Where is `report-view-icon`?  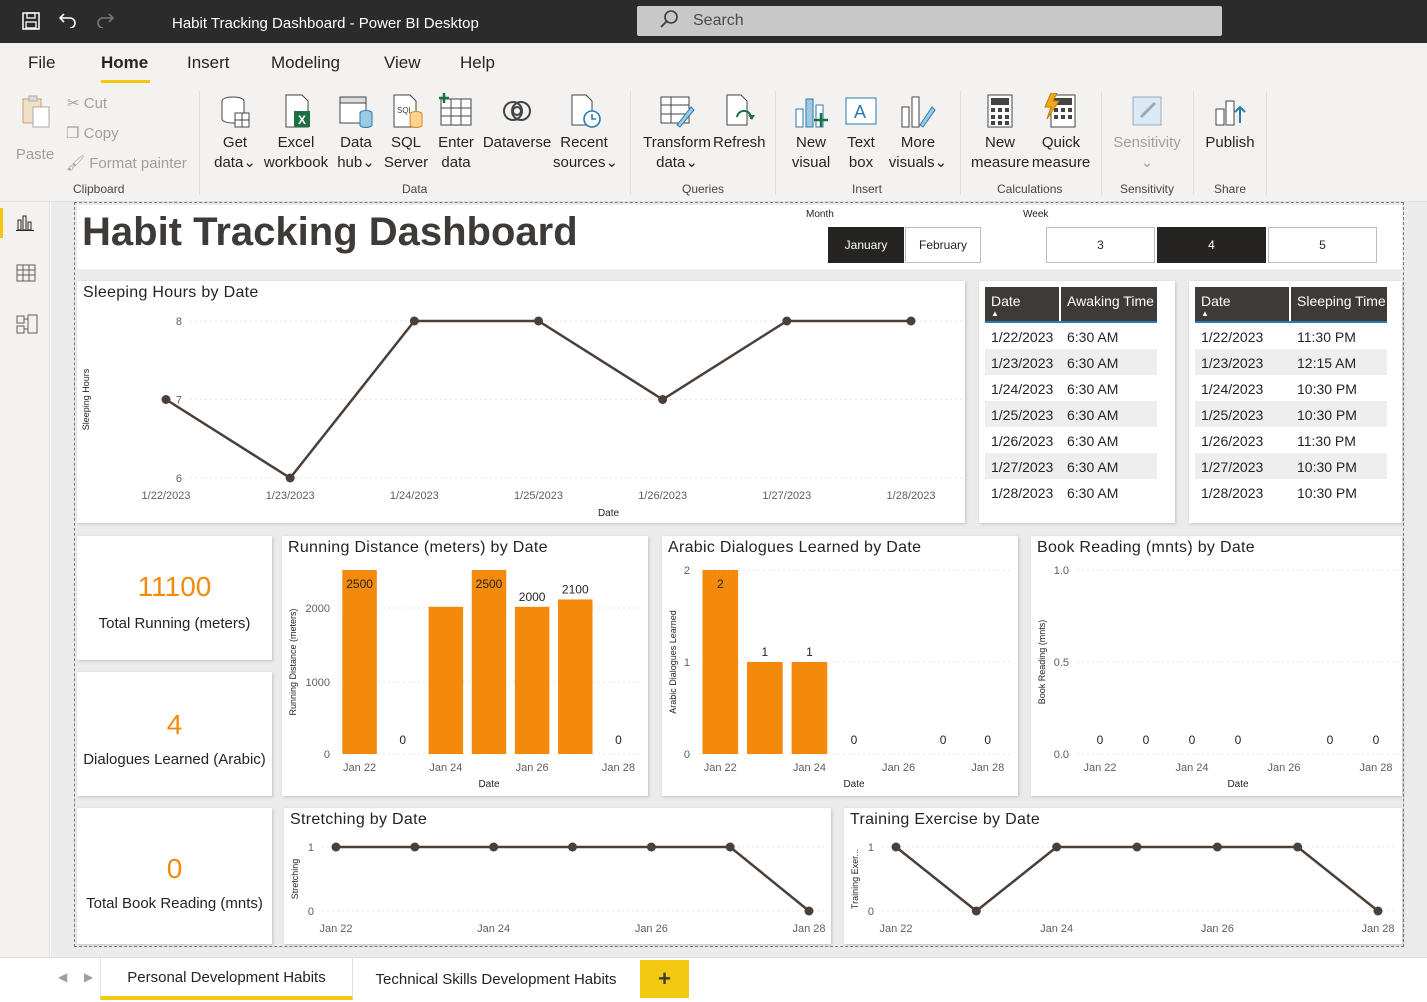 report-view-icon is located at coordinates (25, 225).